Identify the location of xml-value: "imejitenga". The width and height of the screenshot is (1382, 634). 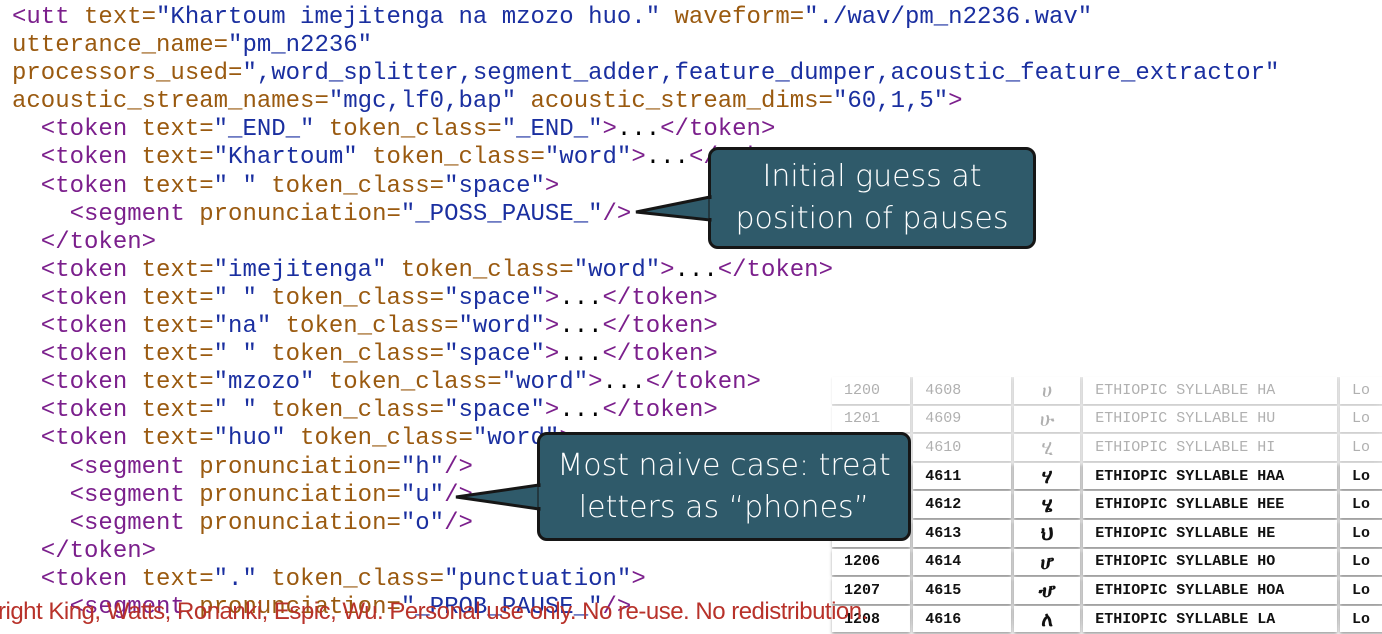
(307, 270).